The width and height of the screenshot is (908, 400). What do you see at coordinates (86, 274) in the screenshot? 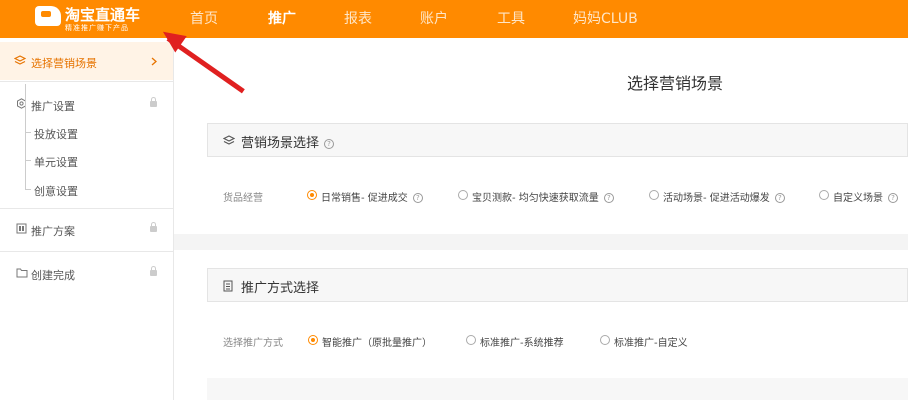
I see `sidebar-item-create-complete: 创建完成` at bounding box center [86, 274].